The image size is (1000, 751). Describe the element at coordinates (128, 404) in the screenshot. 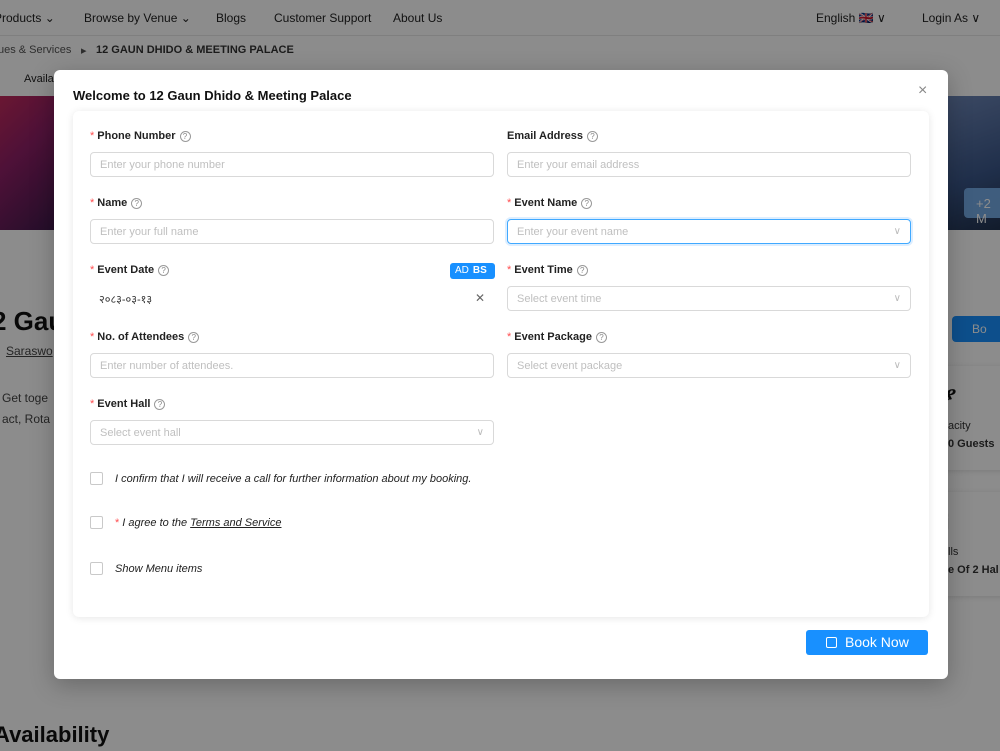

I see `event-hall-label: * Event Hall?` at that location.